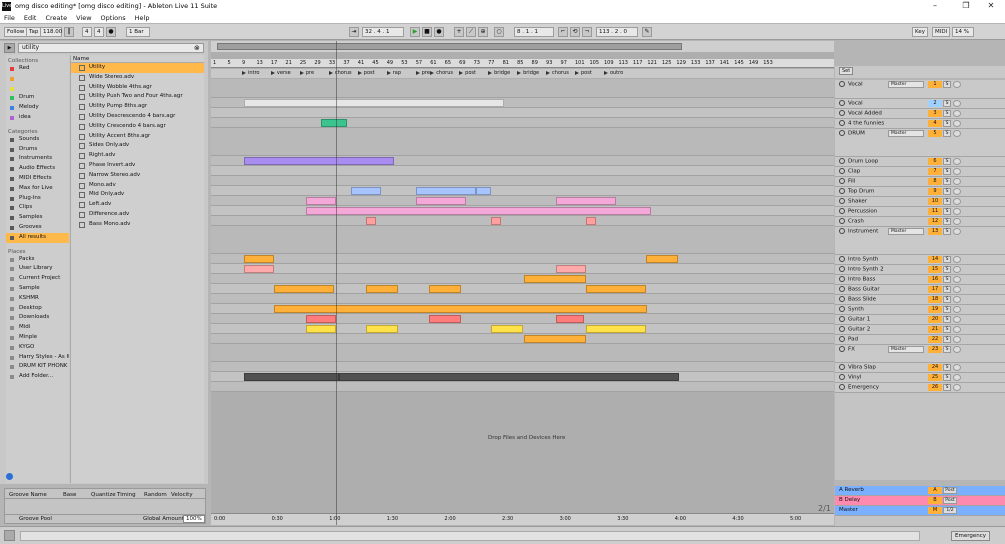  Describe the element at coordinates (575, 32) in the screenshot. I see `loop-icon: ⟲` at that location.